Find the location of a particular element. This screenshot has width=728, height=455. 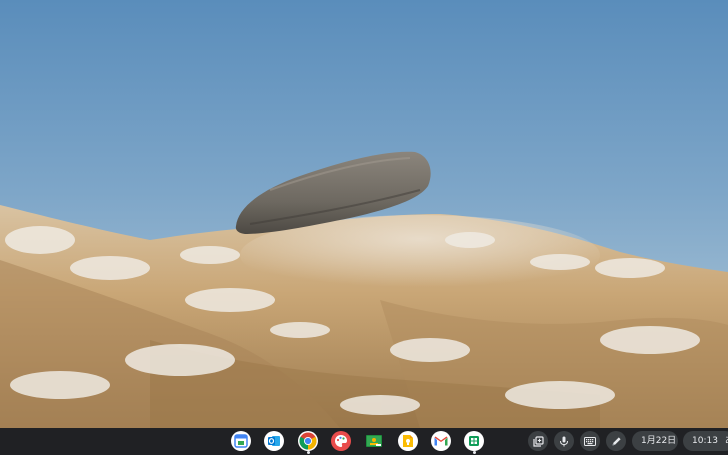

gmail-app is located at coordinates (441, 441).